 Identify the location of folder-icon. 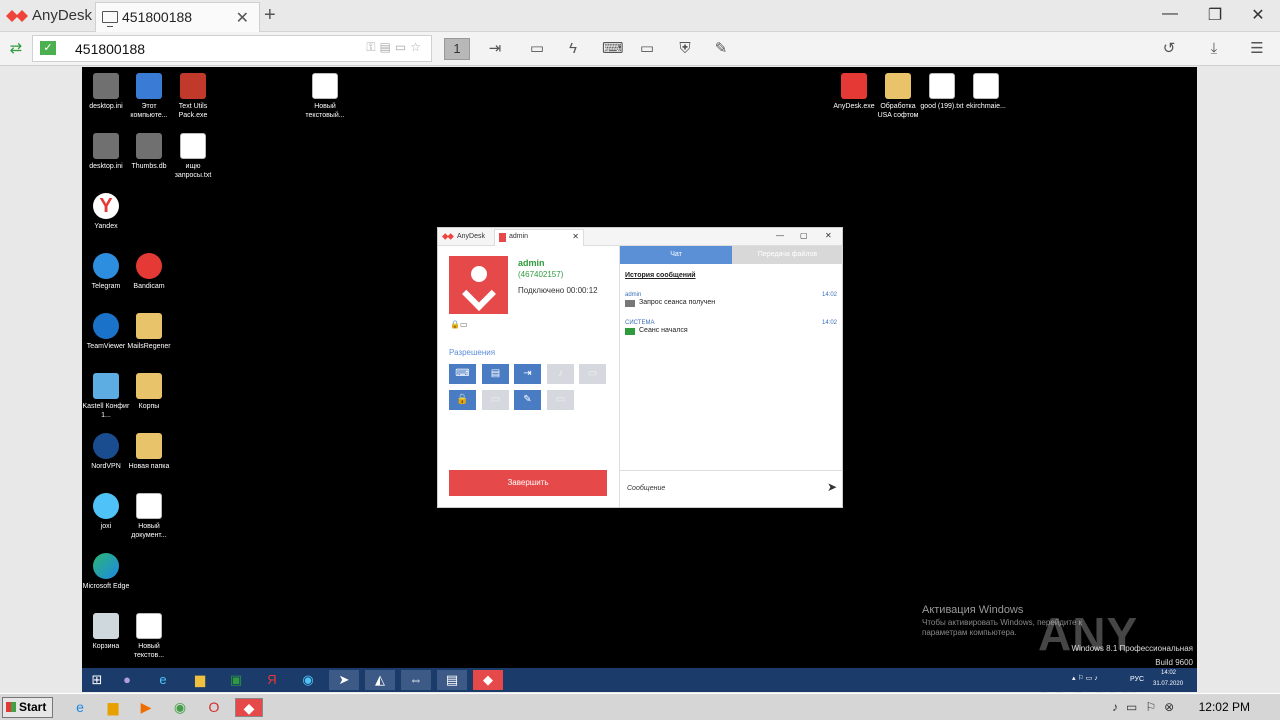
(149, 446).